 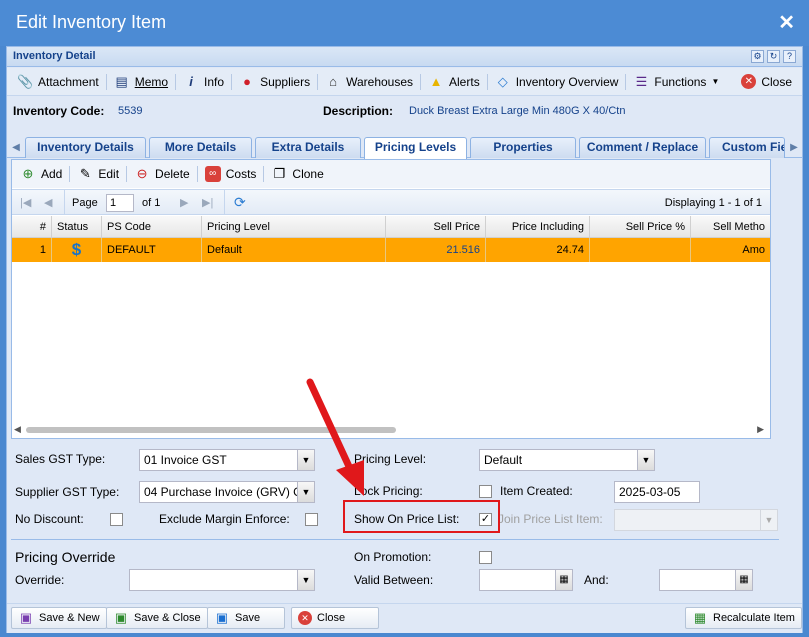 I want to click on panel-title: Inventory Detail, so click(x=54, y=56).